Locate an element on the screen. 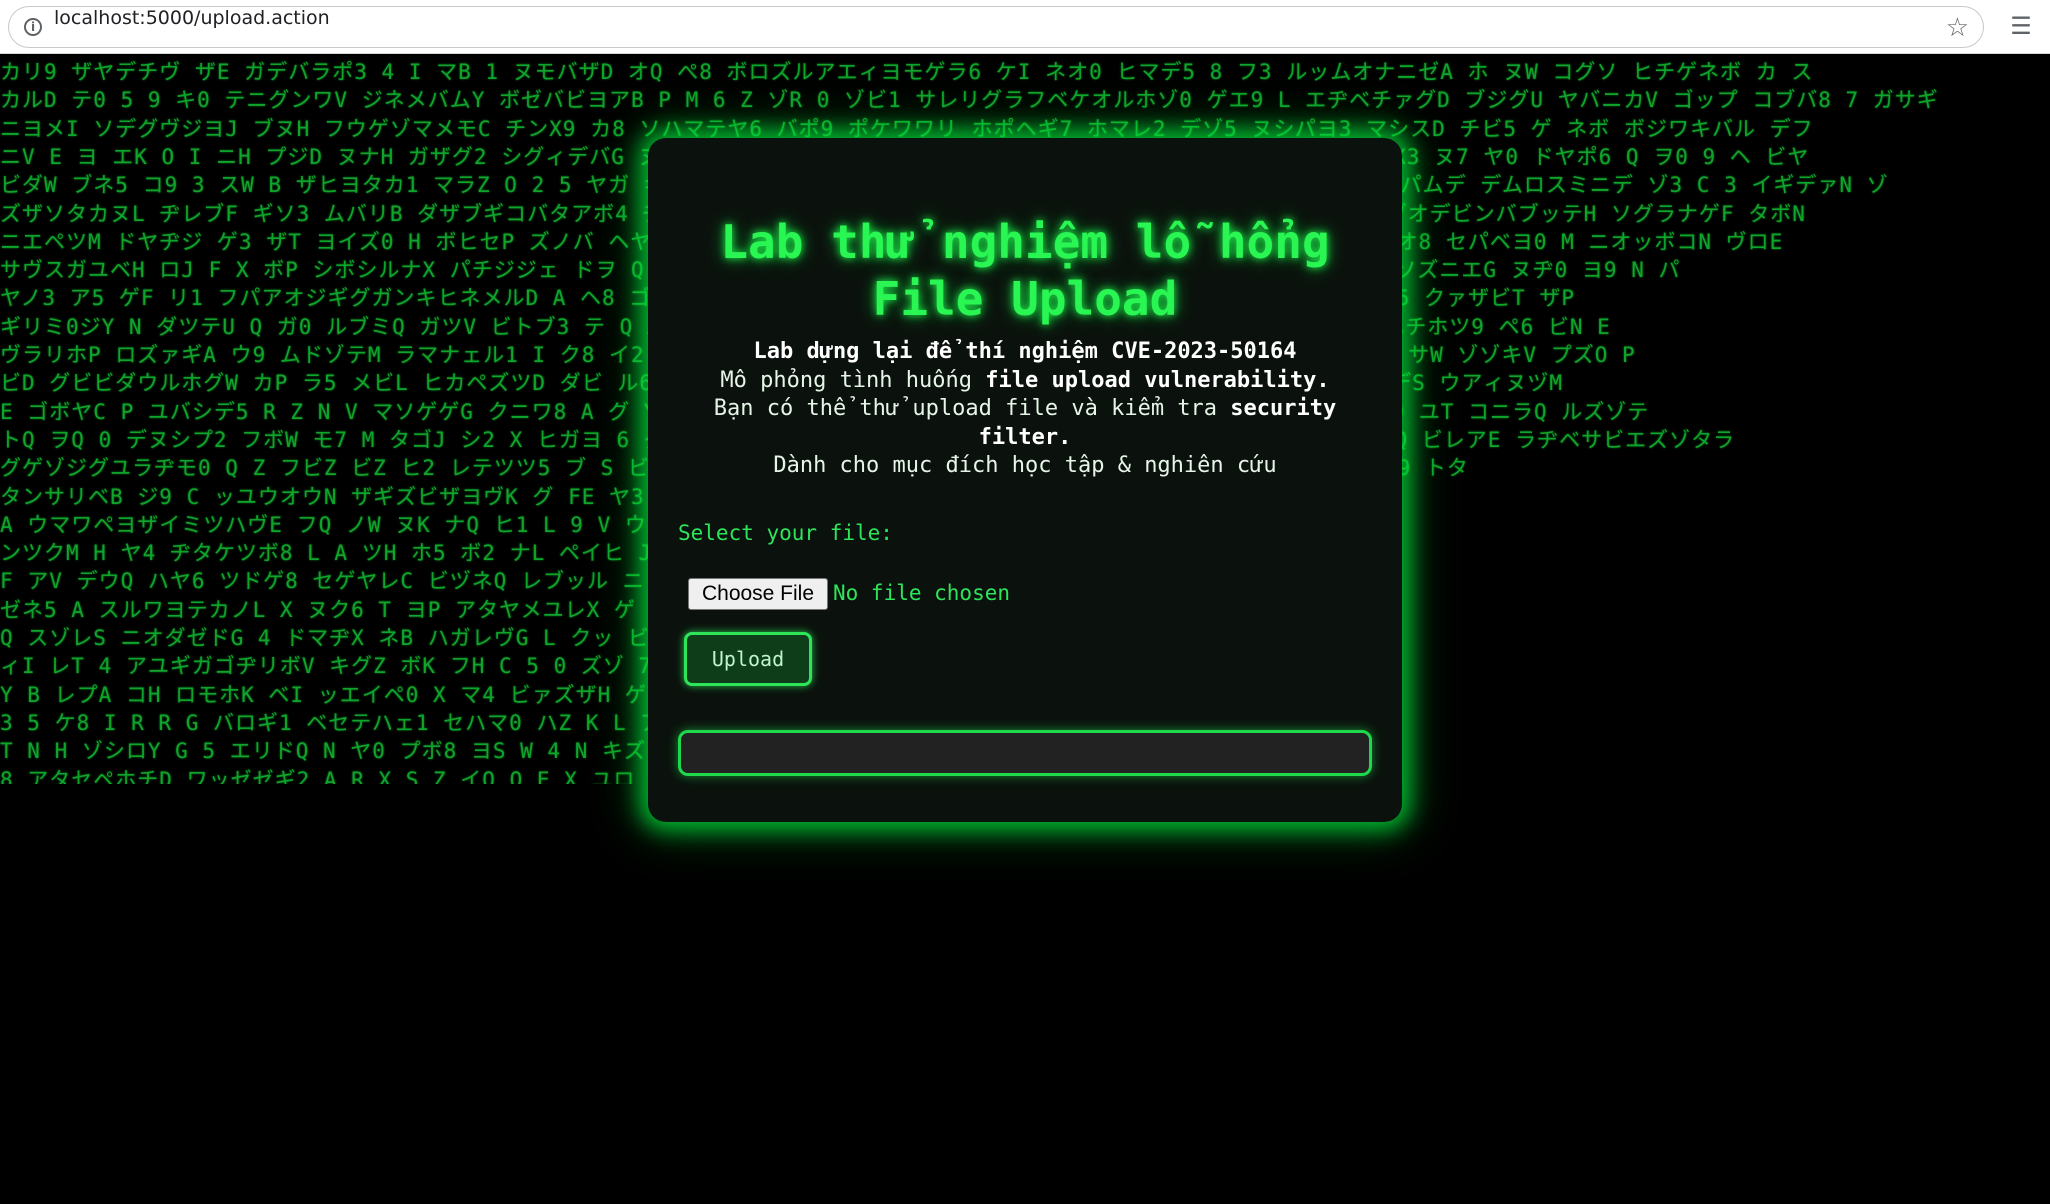 The width and height of the screenshot is (2050, 1204). favorites-icon: ☰ is located at coordinates (2021, 26).